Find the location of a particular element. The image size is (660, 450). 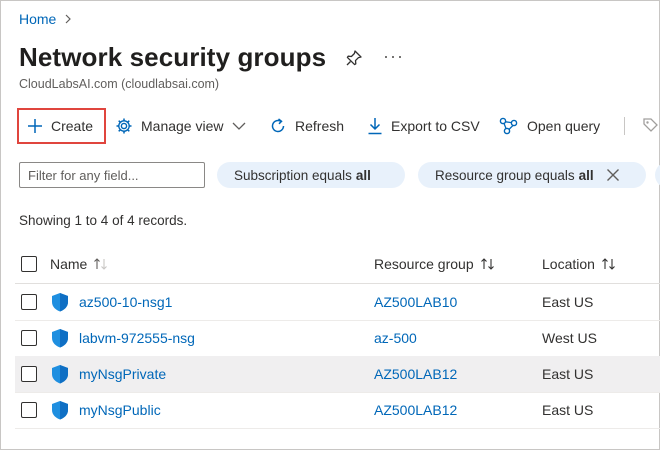

page-title: Network security groups is located at coordinates (173, 57).